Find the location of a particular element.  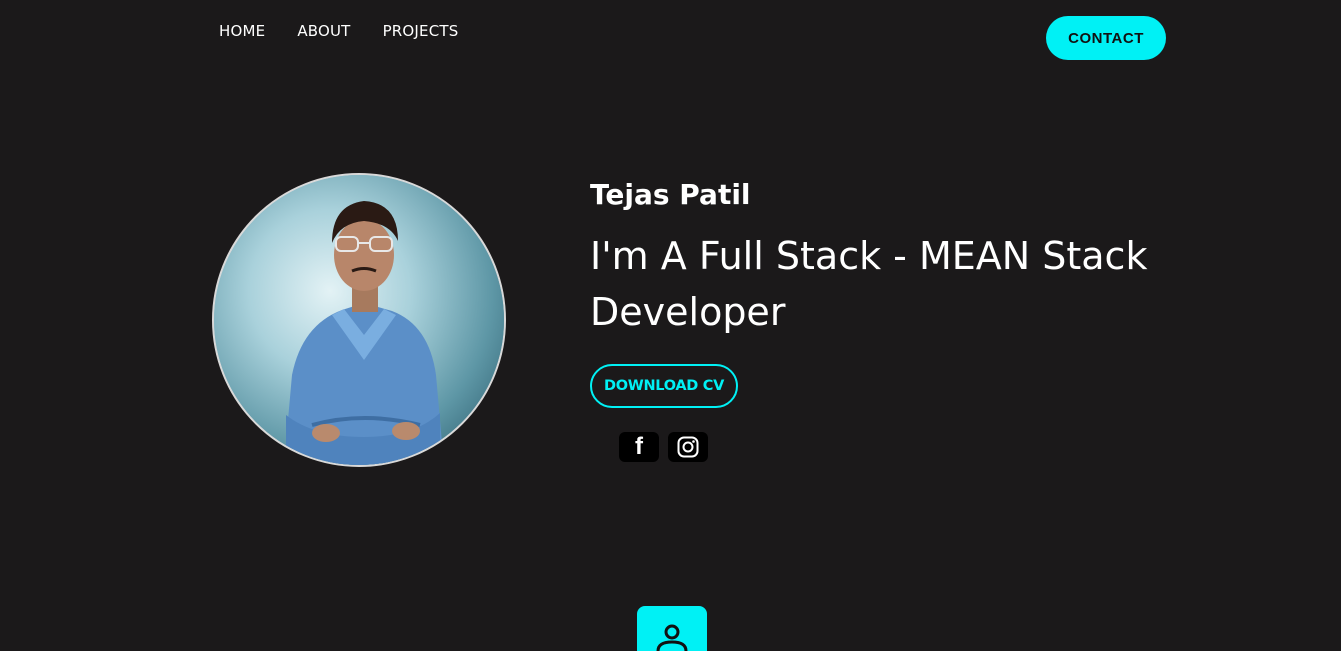

nav-about-link: ABOUT is located at coordinates (323, 31).